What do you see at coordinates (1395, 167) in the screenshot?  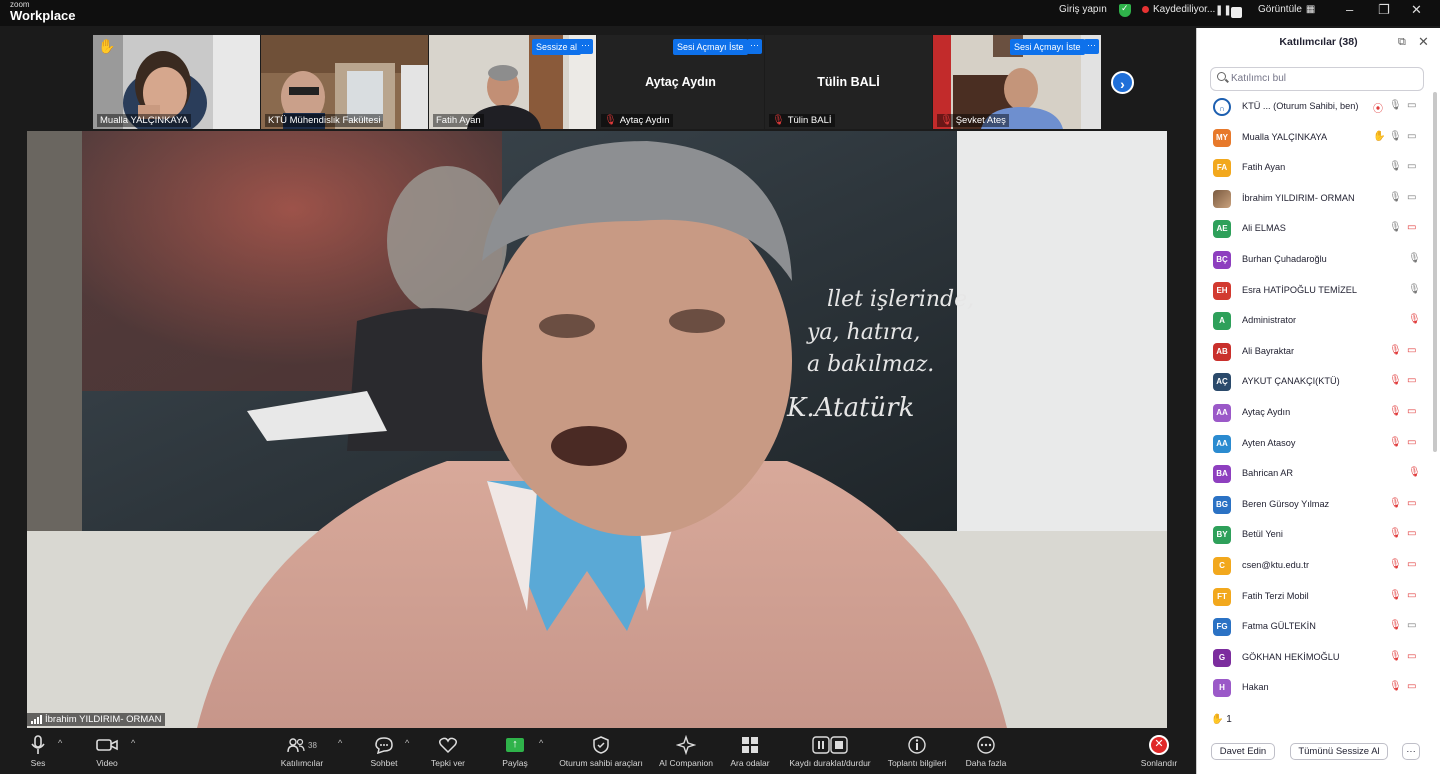 I see `microphone-icon: 🎙` at bounding box center [1395, 167].